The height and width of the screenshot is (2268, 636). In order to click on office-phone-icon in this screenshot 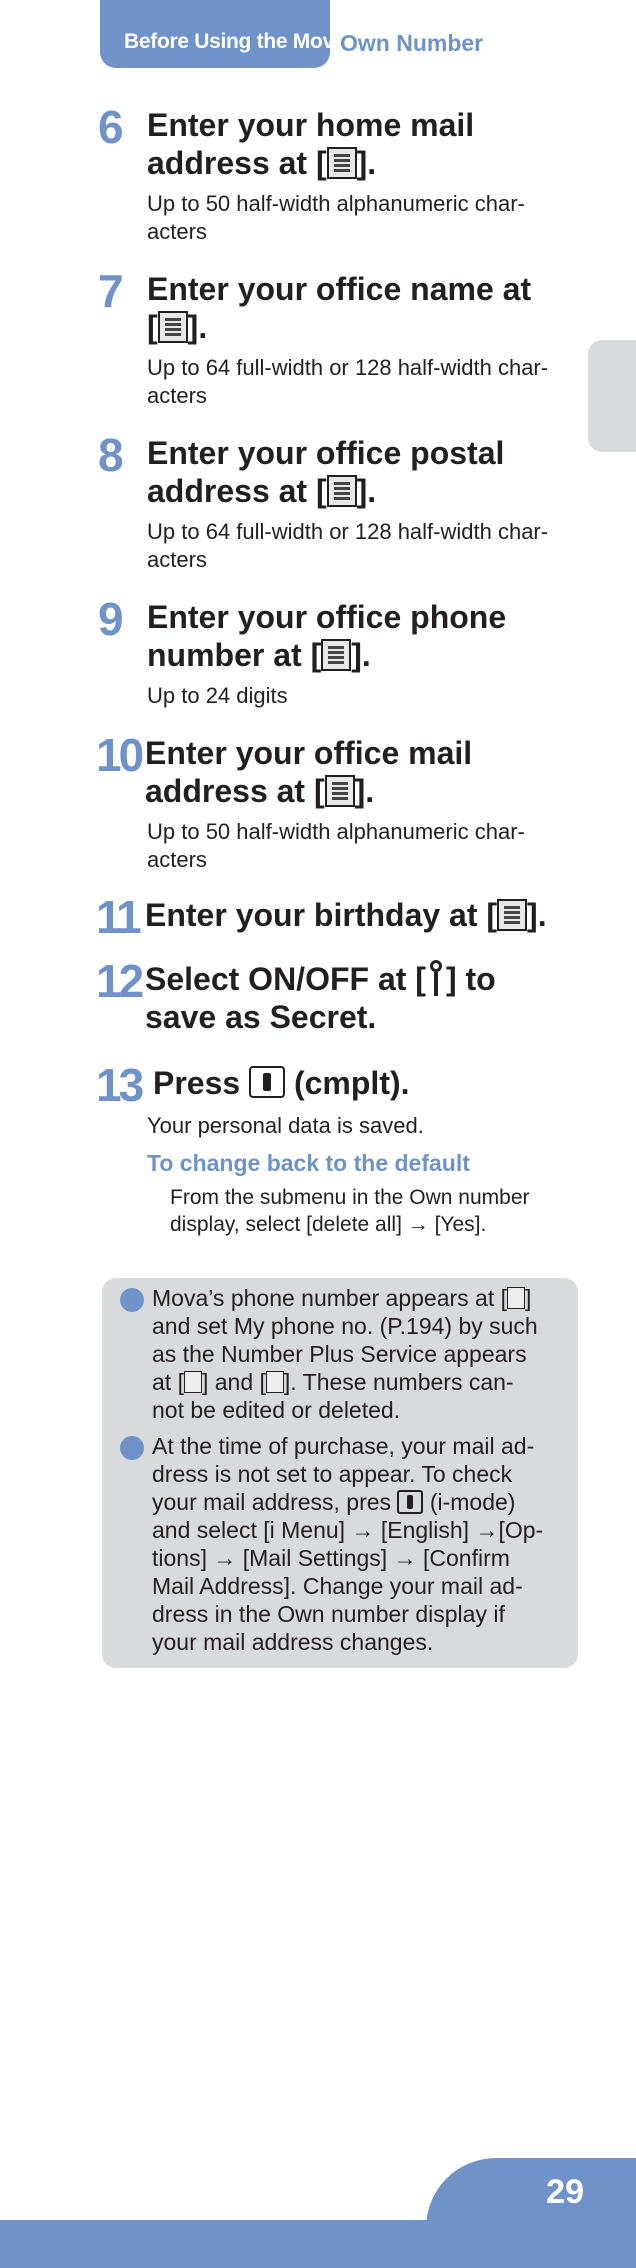, I will do `click(336, 655)`.